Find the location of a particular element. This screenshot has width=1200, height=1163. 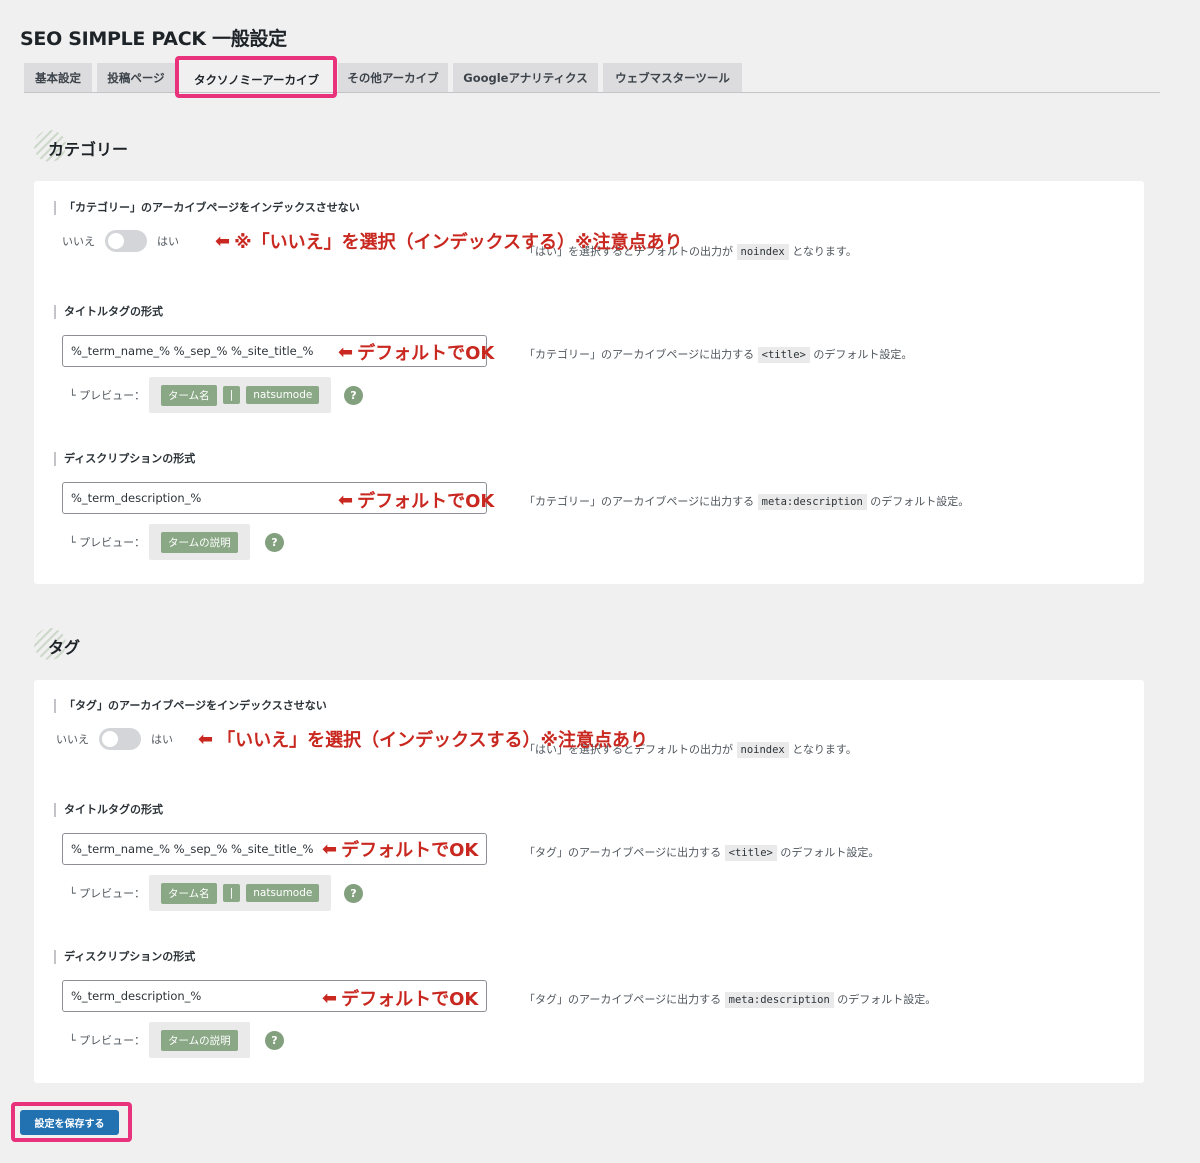

category-title-preview: ターム名 | natsumode is located at coordinates (240, 395).